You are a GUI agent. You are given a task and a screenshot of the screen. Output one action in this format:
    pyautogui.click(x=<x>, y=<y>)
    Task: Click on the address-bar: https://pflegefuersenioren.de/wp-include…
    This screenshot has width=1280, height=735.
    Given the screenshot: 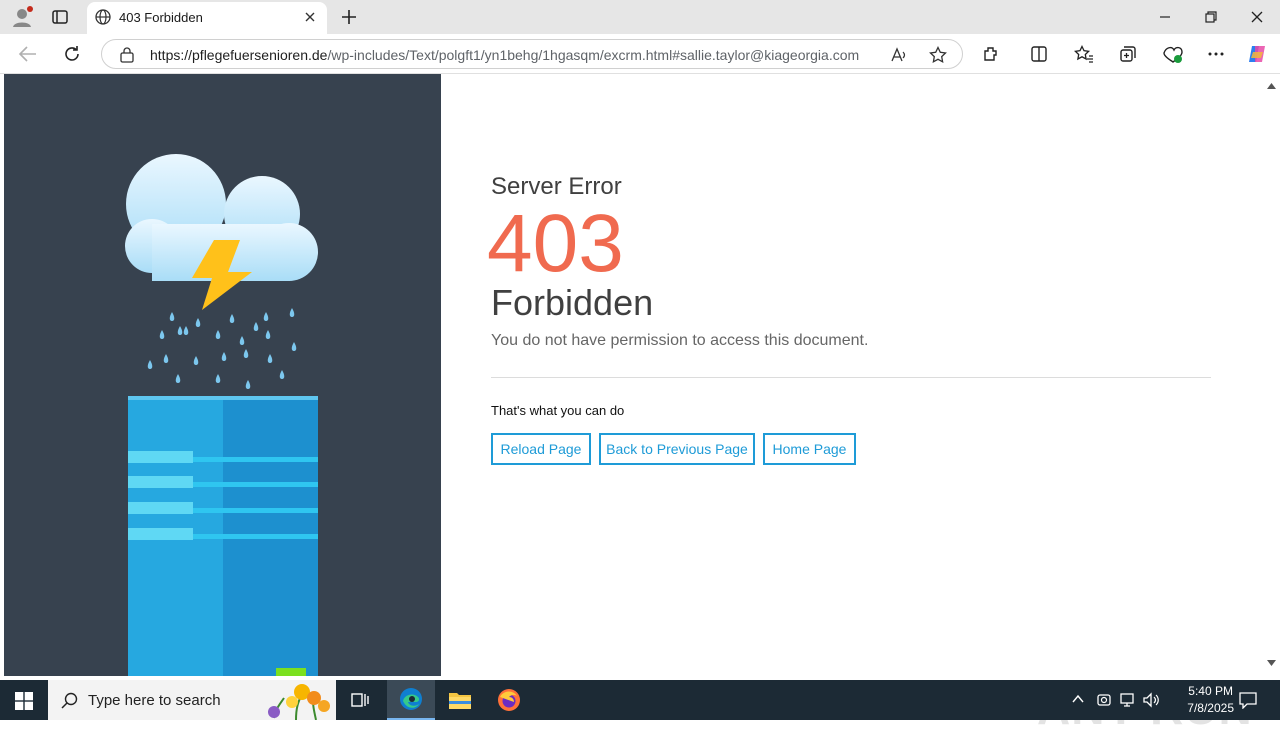 What is the action you would take?
    pyautogui.click(x=532, y=54)
    